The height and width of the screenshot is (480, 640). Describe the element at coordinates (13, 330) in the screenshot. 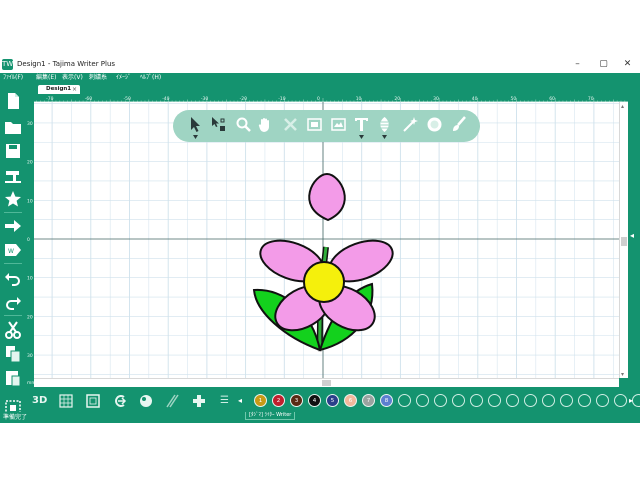

I see `cut-scissors-icon` at that location.